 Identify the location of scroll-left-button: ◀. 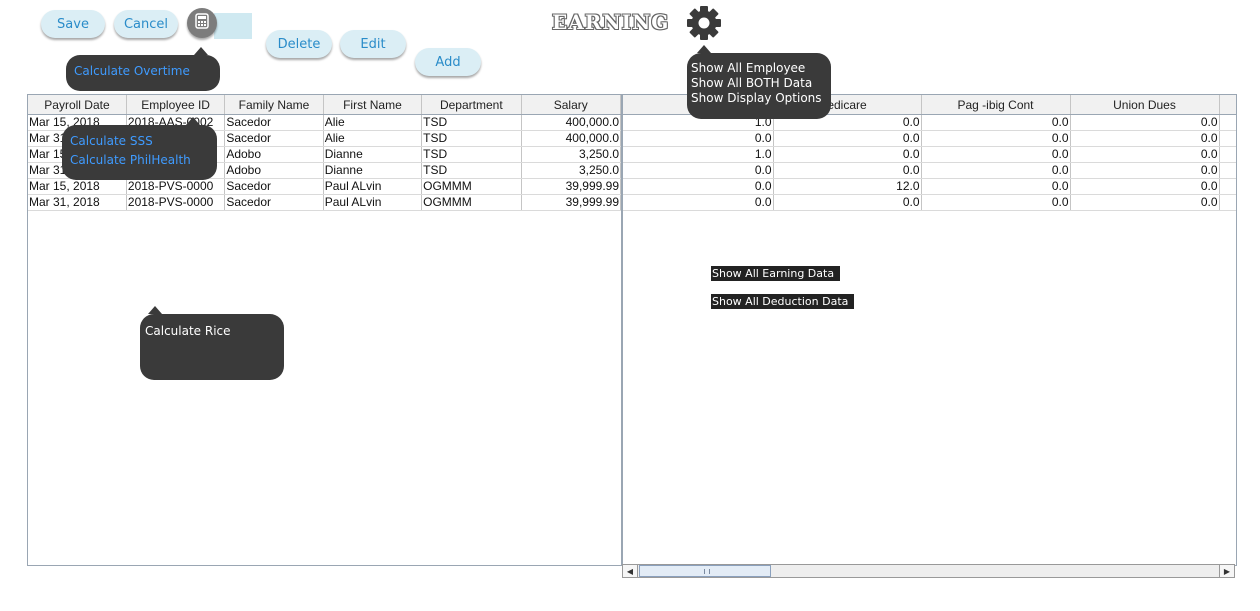
(630, 571).